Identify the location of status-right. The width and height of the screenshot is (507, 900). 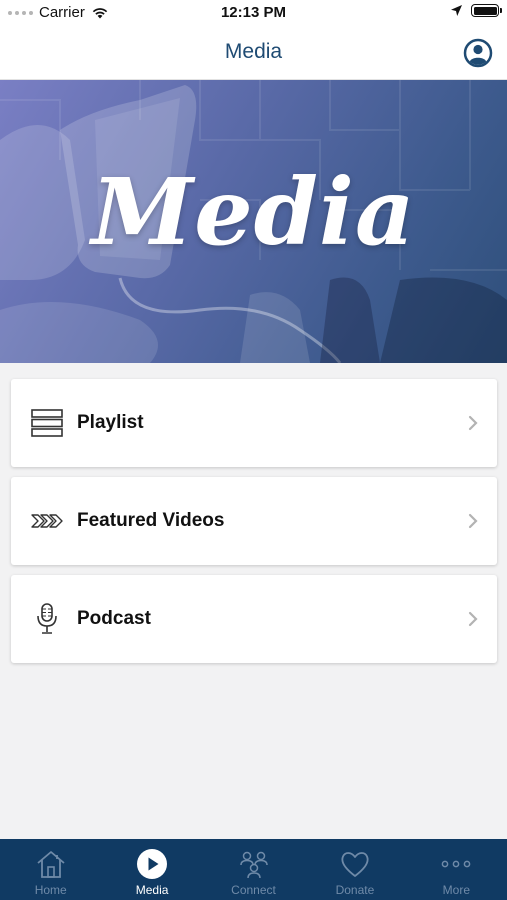
(476, 10).